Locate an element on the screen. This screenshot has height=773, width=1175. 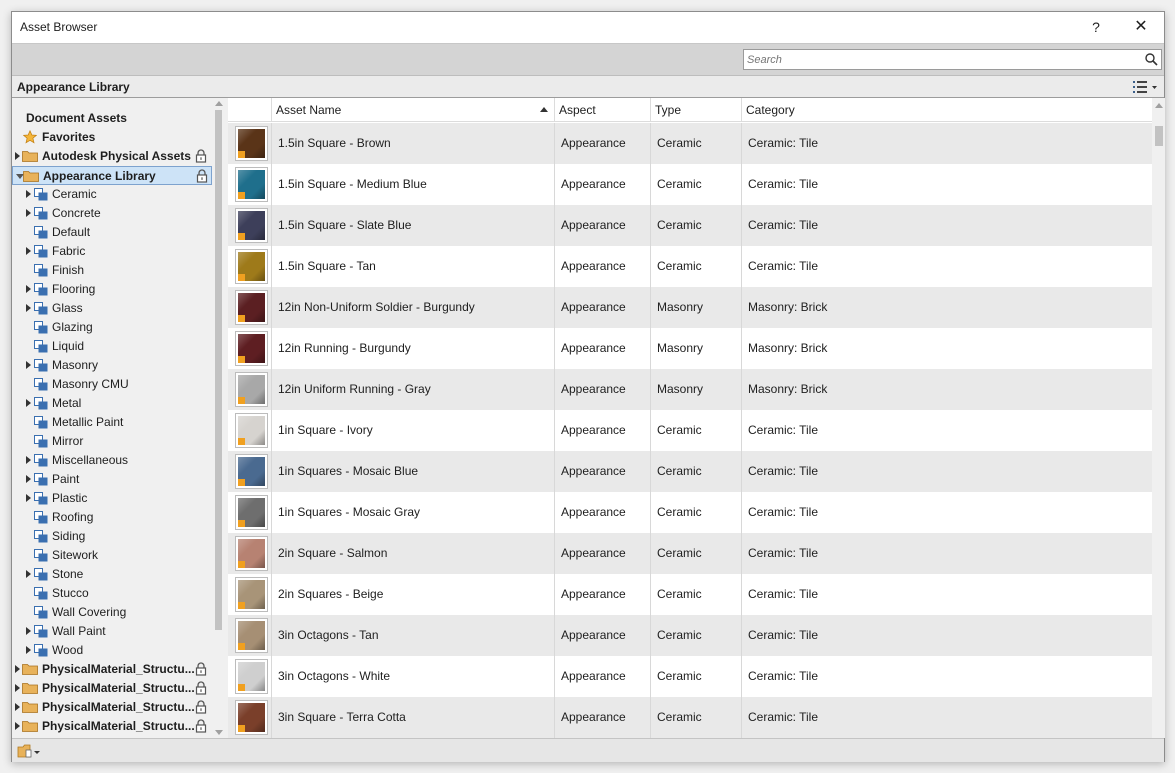
folder-icon is located at coordinates (30, 156).